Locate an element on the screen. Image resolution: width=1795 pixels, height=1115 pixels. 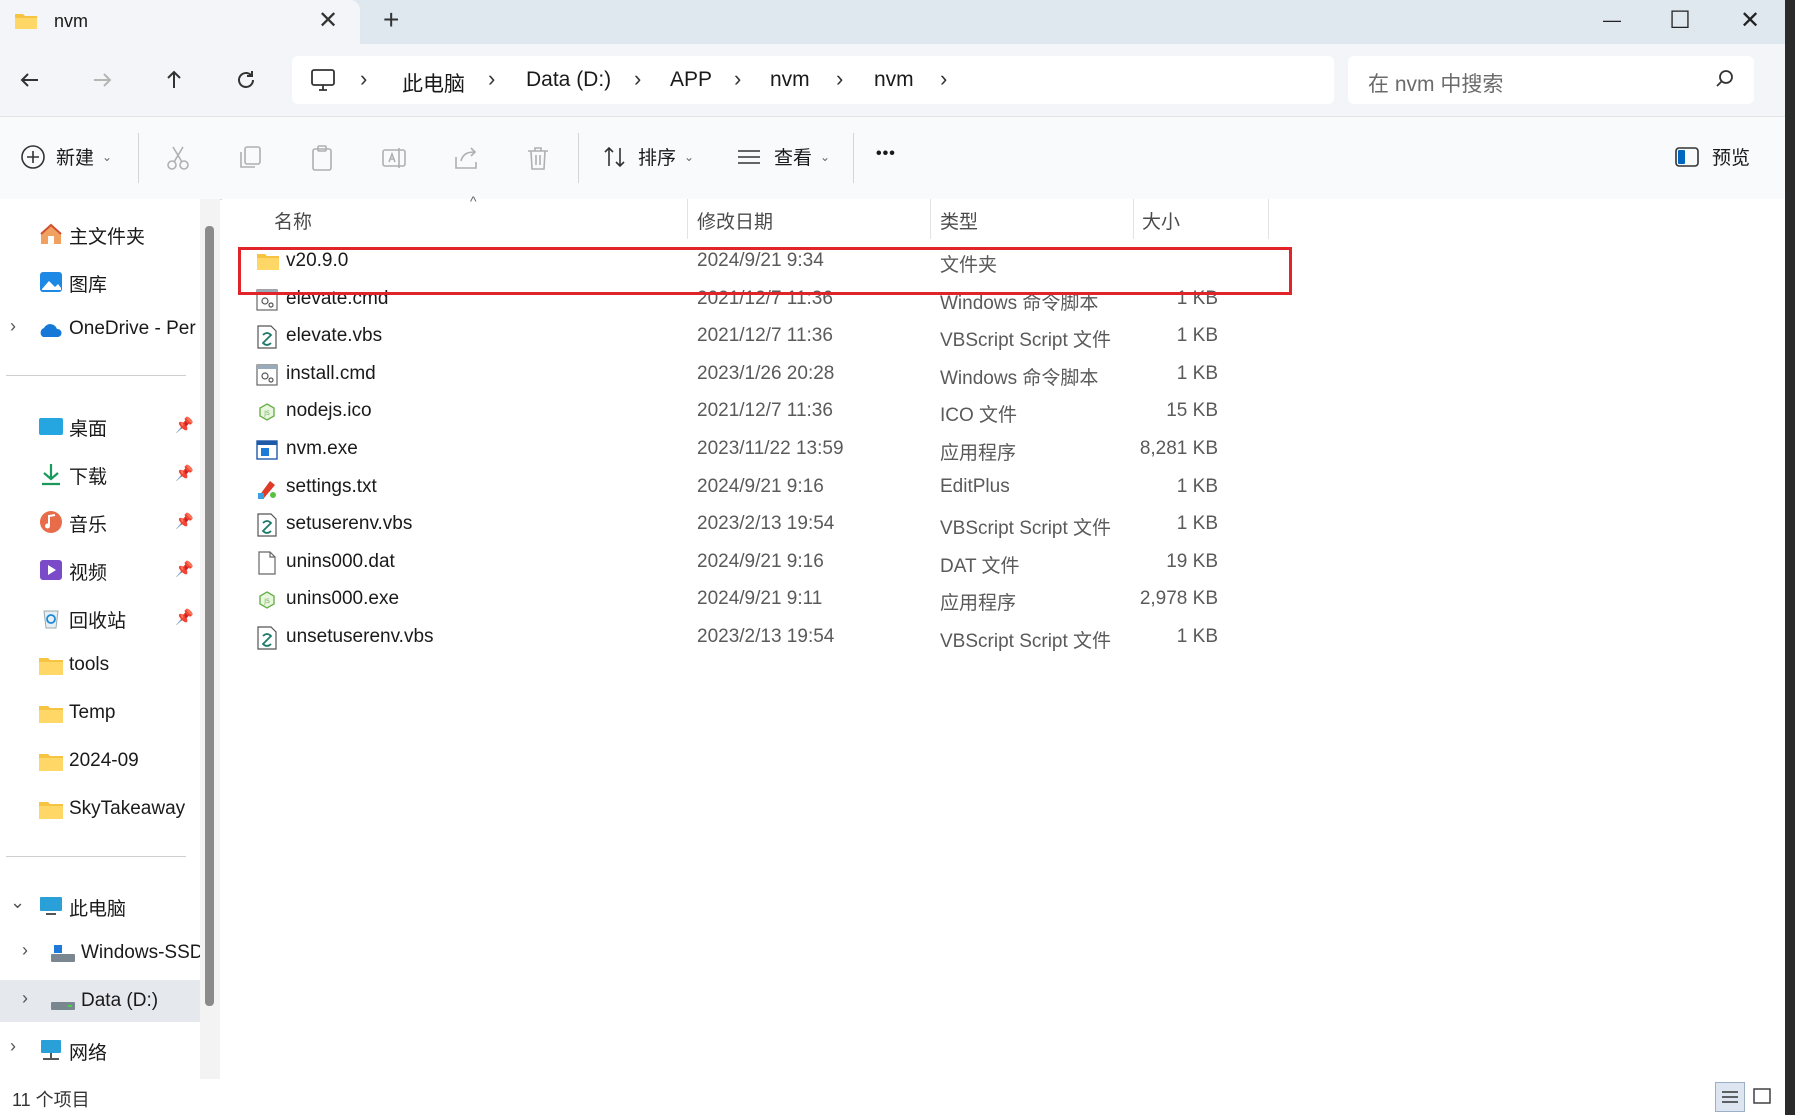
column-headers: ^ 名称 修改日期 类型 大小 is located at coordinates (747, 216).